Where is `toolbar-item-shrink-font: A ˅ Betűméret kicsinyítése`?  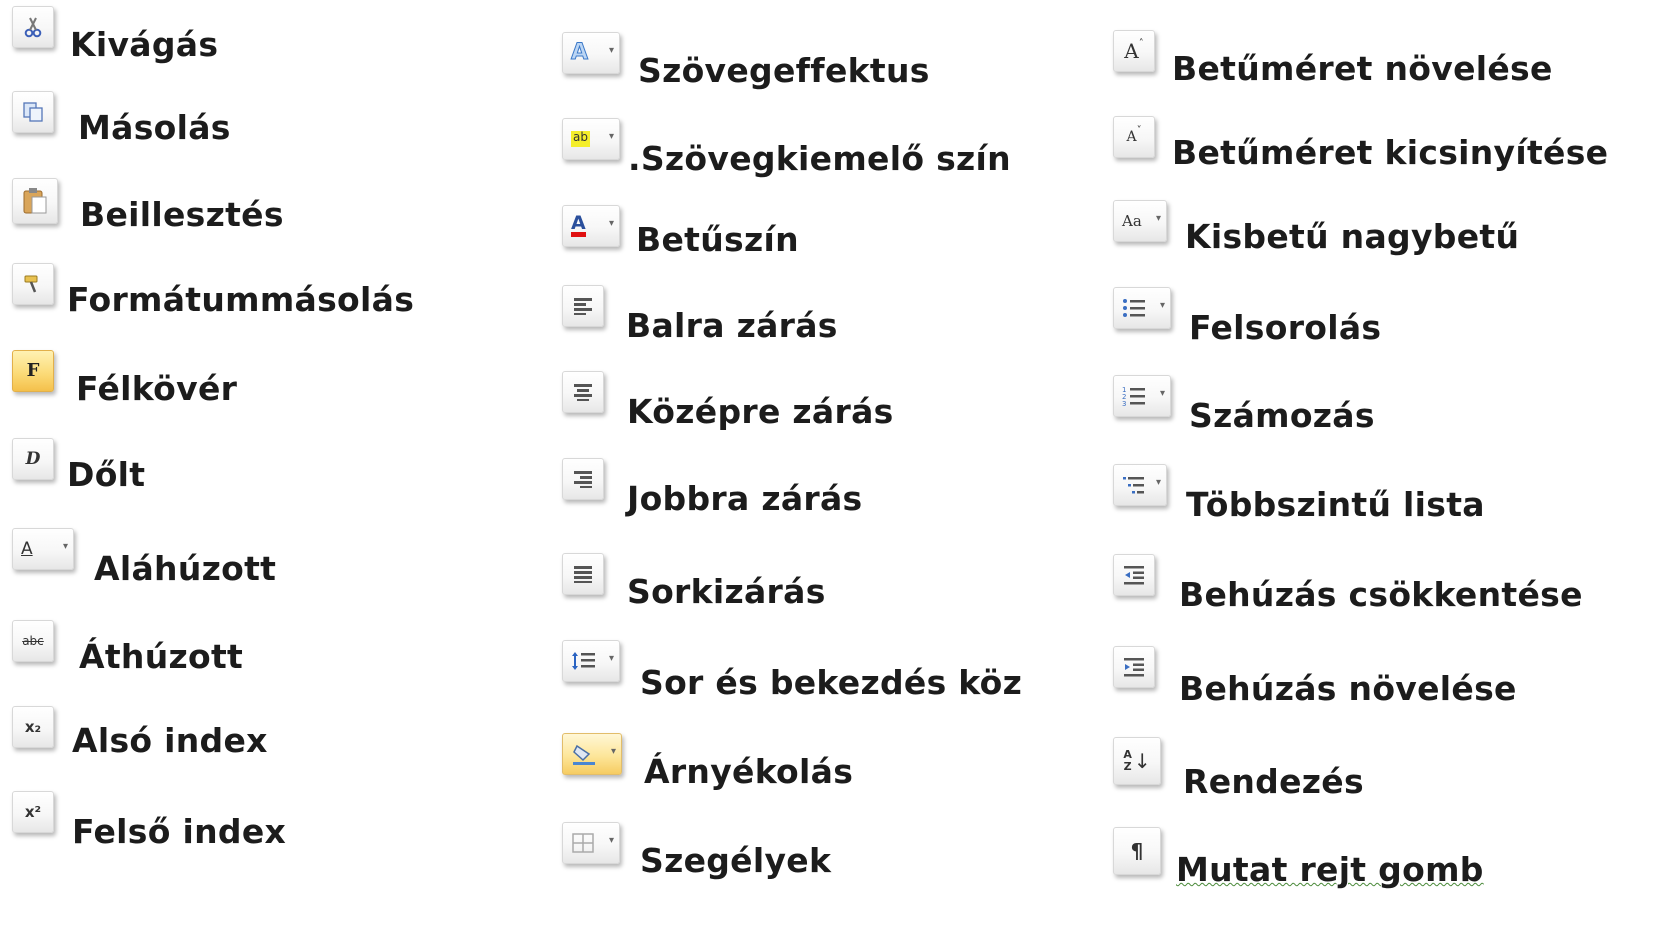 toolbar-item-shrink-font: A ˅ Betűméret kicsinyítése is located at coordinates (1360, 142).